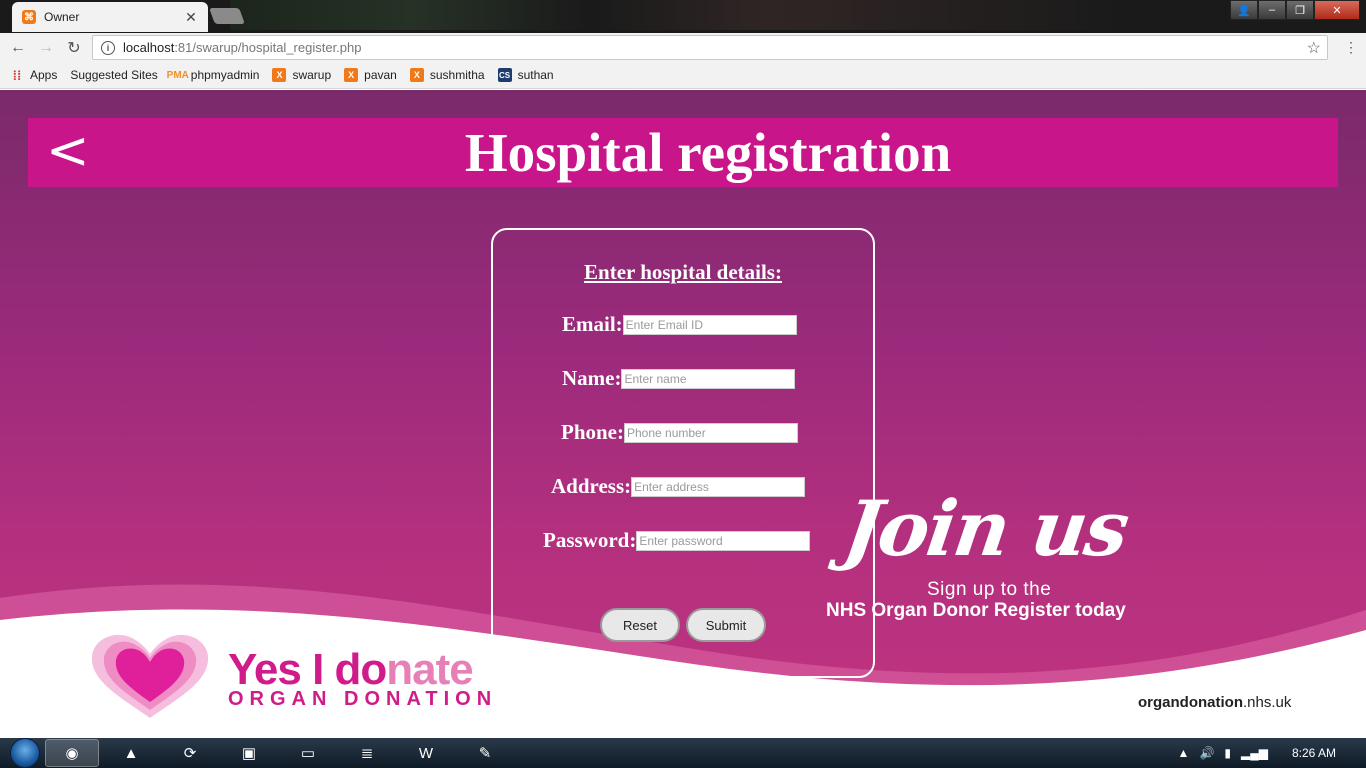  I want to click on name-field, so click(708, 378).